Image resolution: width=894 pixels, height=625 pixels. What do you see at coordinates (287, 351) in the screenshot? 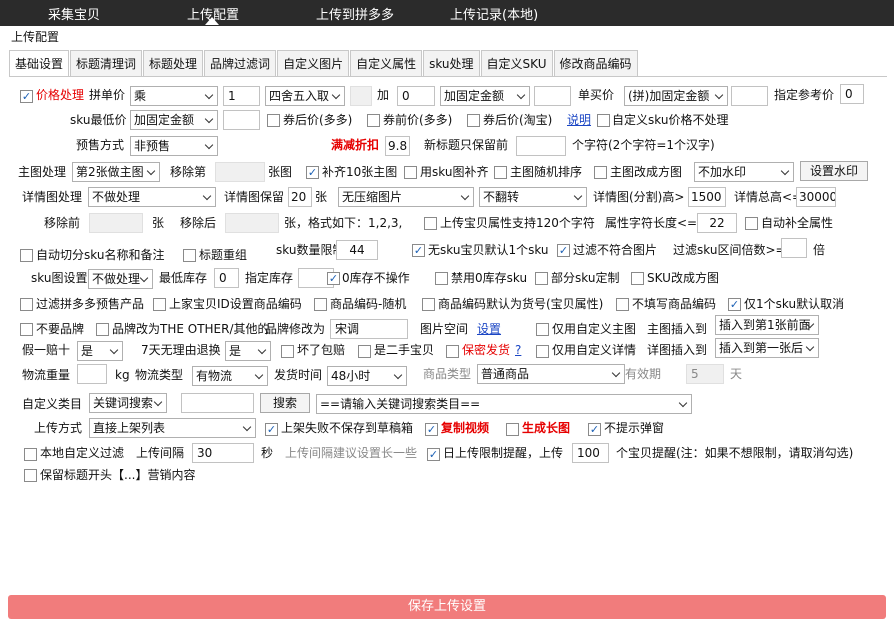
I see `broken-checkbox` at bounding box center [287, 351].